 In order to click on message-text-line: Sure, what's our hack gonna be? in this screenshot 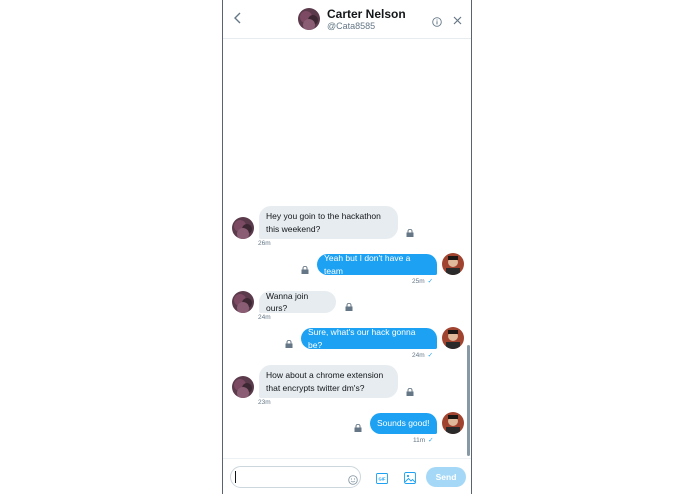, I will do `click(362, 338)`.